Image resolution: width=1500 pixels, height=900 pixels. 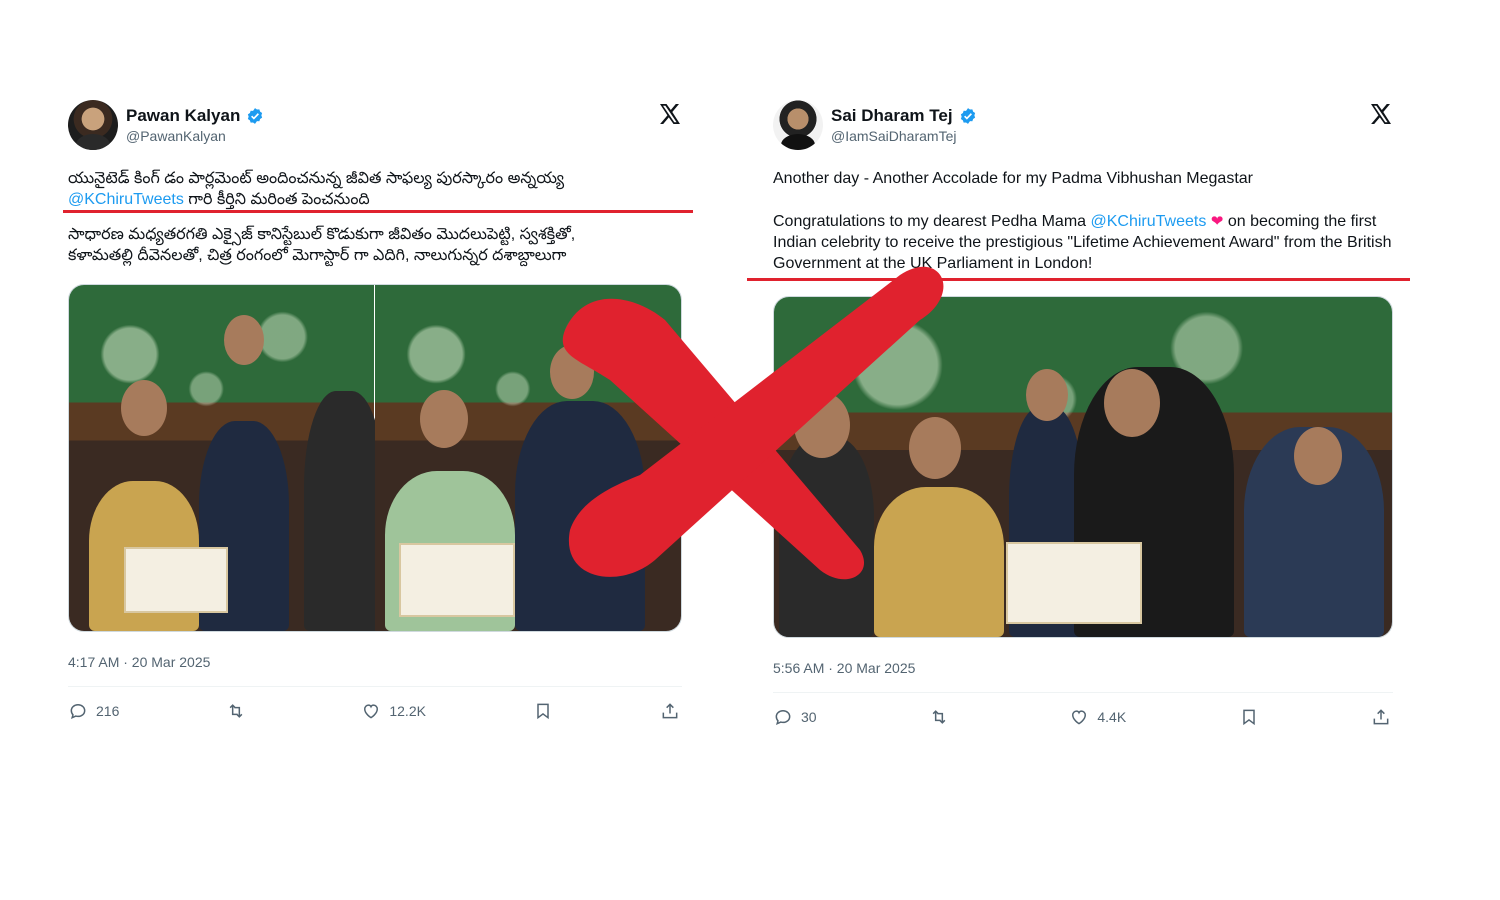 I want to click on author-name-row: Sai Dharam Tej, so click(x=904, y=116).